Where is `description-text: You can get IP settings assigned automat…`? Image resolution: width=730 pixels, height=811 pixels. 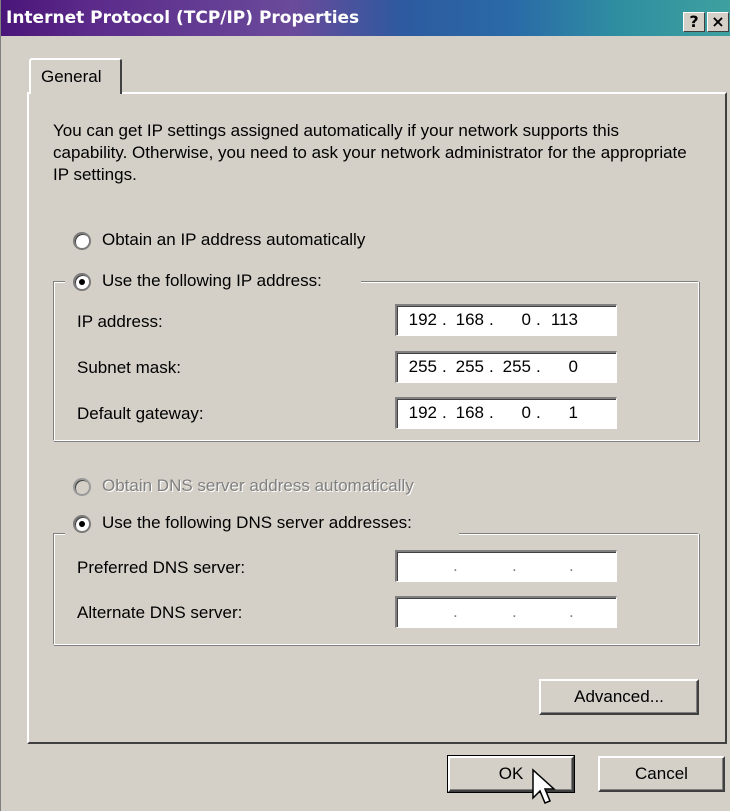 description-text: You can get IP settings assigned automat… is located at coordinates (370, 152).